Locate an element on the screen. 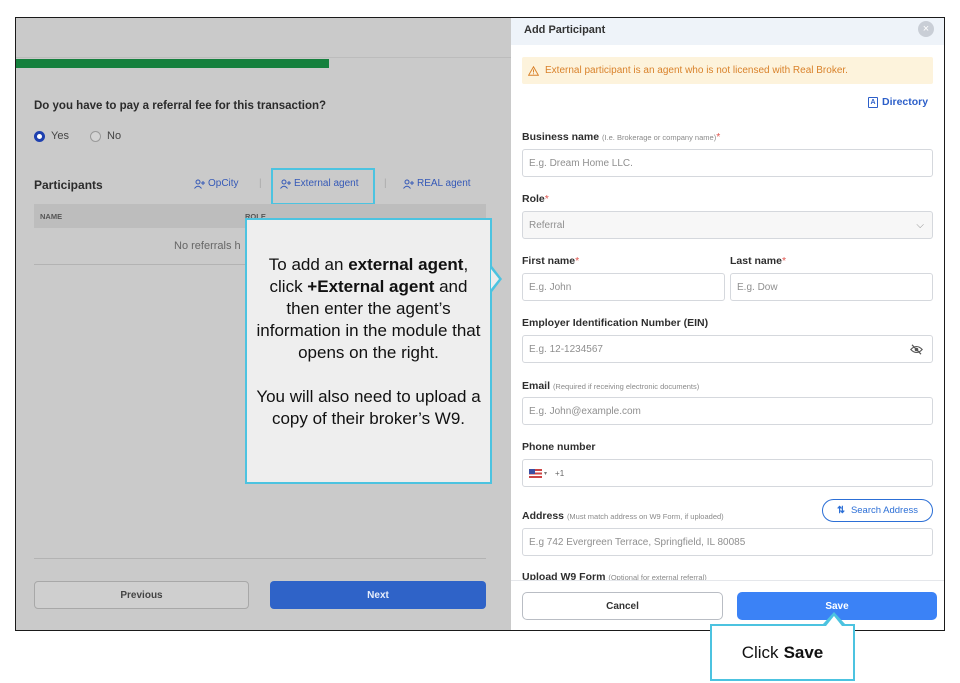 The width and height of the screenshot is (960, 683). phone-country-code: +1 is located at coordinates (560, 473).